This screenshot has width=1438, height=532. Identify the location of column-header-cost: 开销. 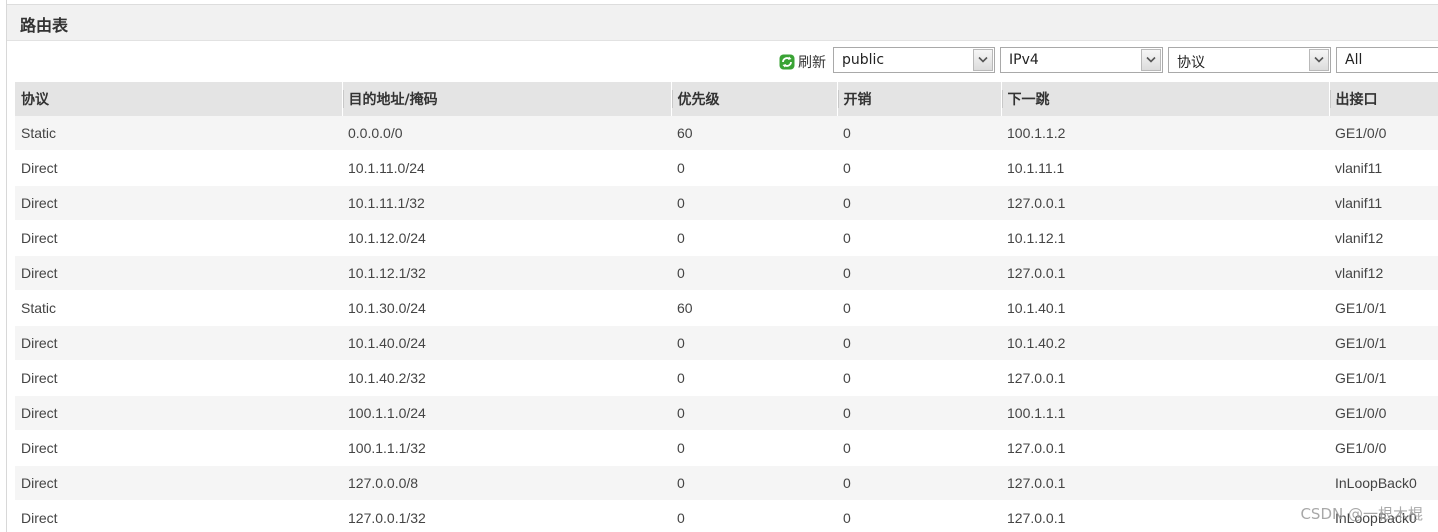
(919, 99).